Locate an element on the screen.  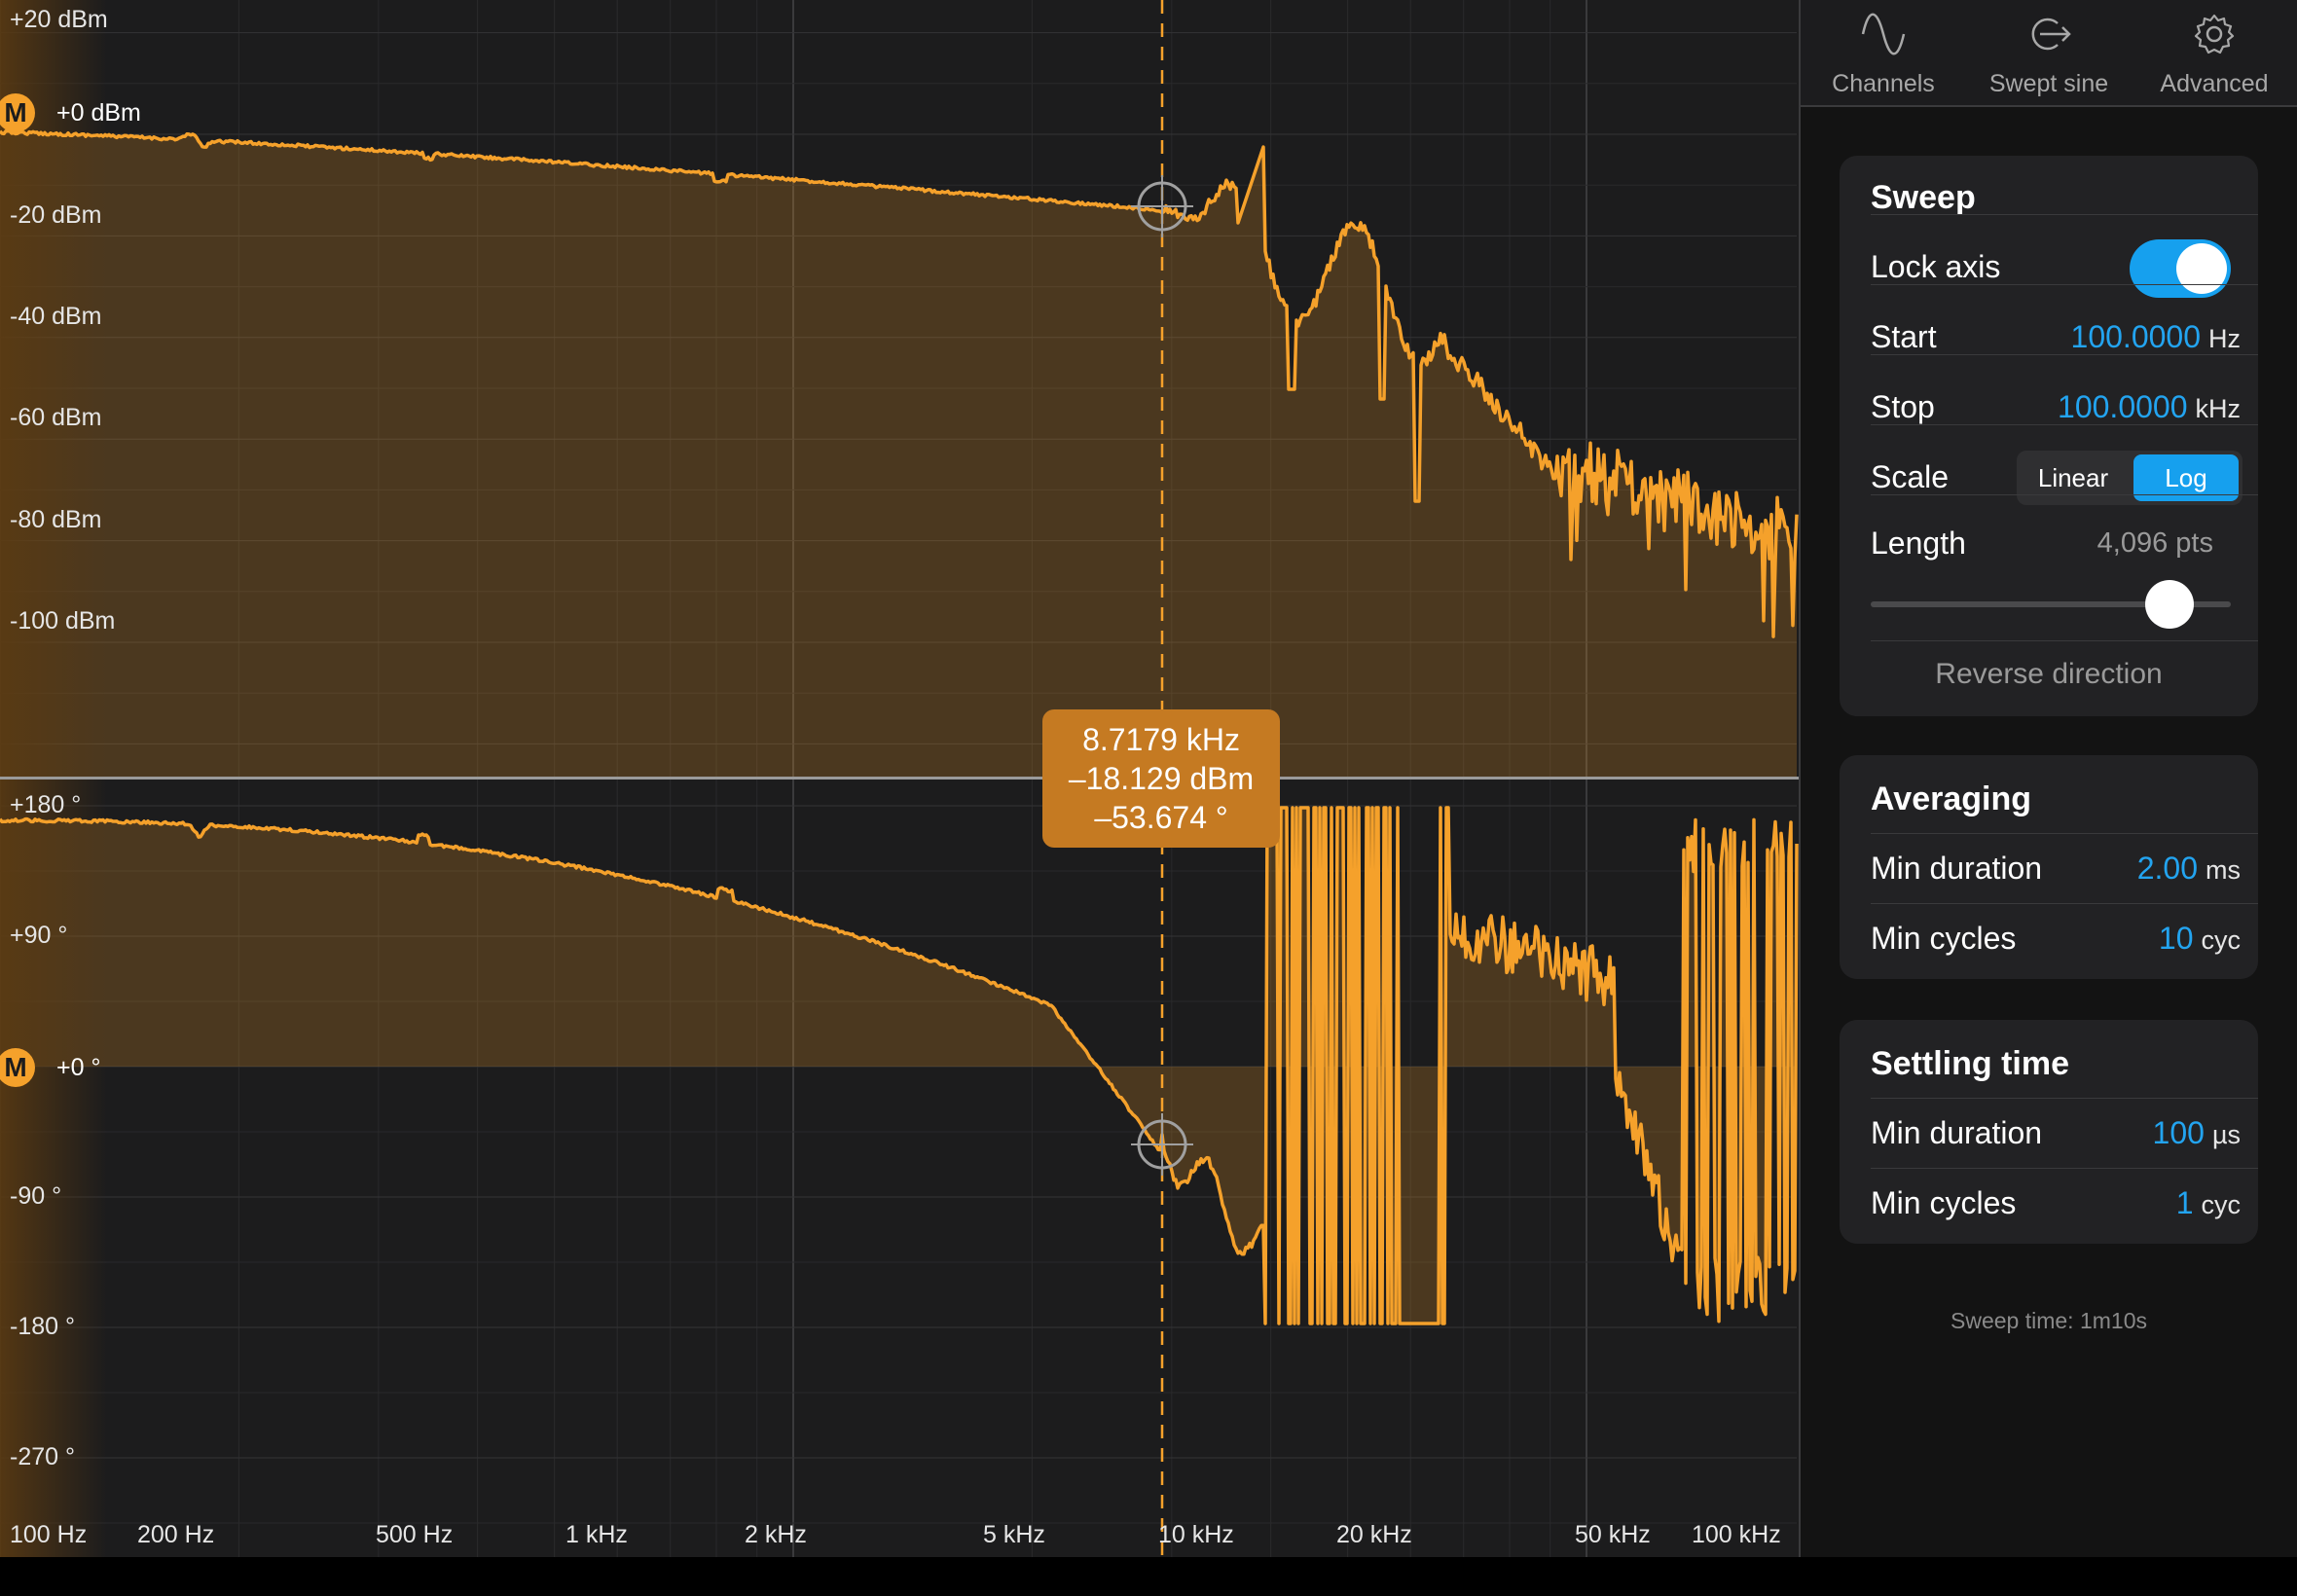
scale-segmented-control: Linear Log is located at coordinates (2129, 478).